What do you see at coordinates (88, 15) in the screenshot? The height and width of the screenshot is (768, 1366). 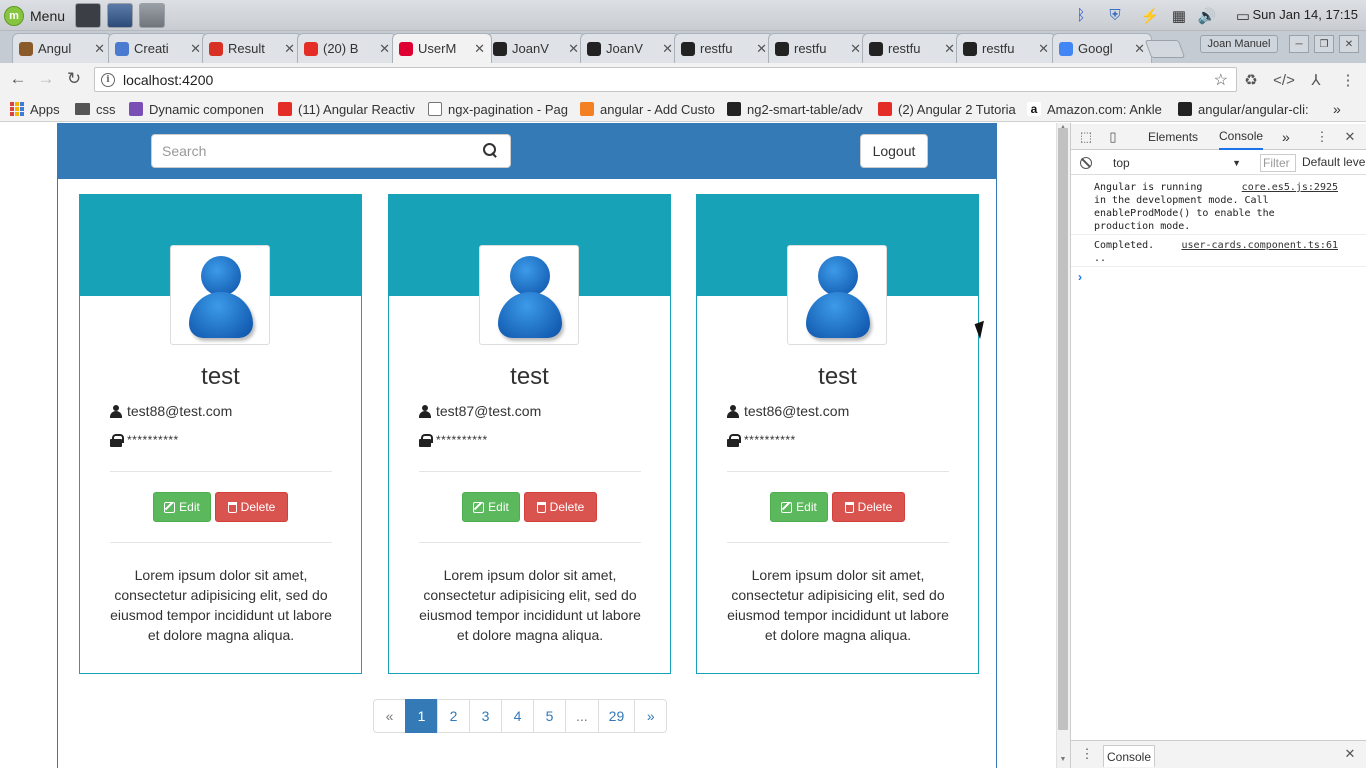 I see `terminal-launcher-icon` at bounding box center [88, 15].